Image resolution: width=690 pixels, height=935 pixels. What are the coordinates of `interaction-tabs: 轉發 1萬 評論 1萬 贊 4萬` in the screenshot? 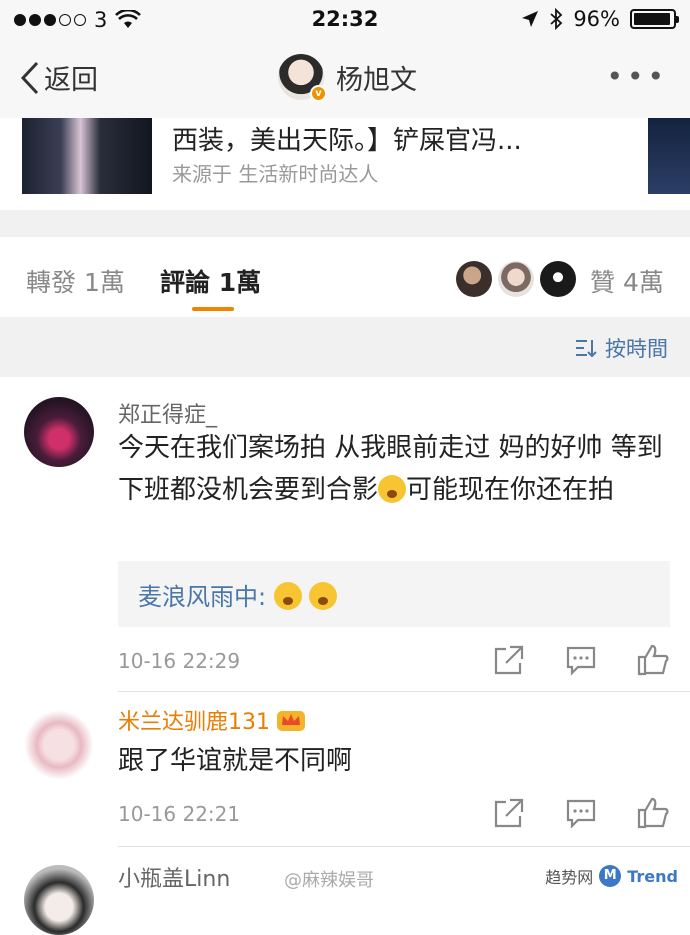 It's located at (345, 277).